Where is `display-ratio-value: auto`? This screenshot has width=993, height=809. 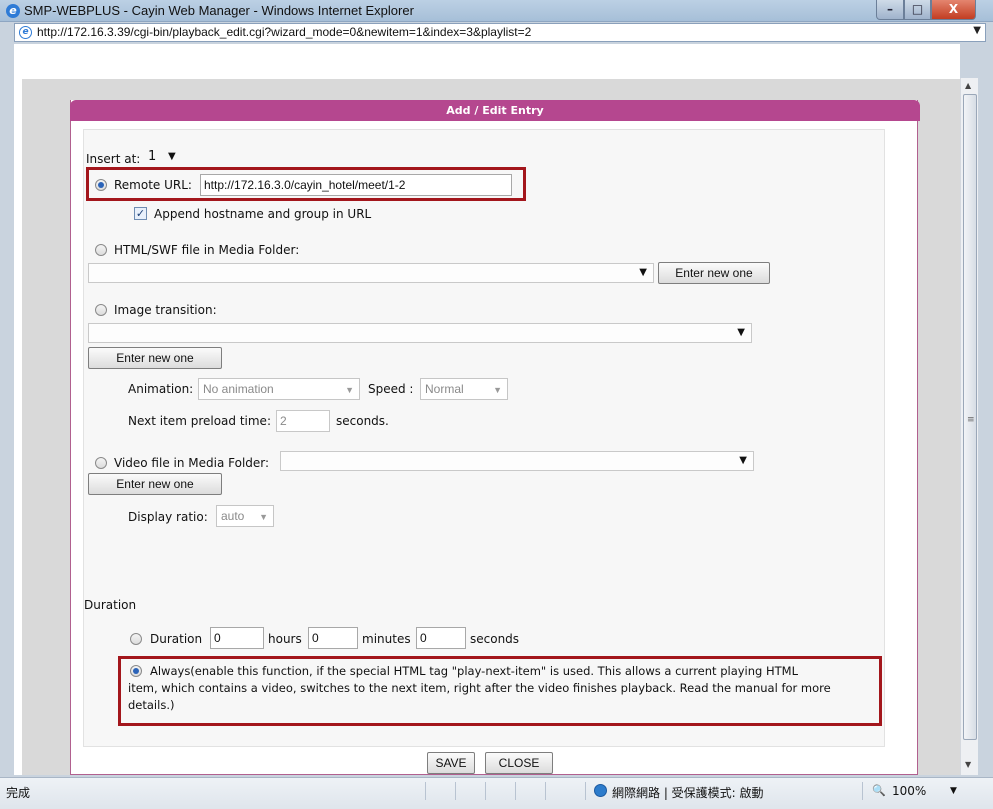
display-ratio-value: auto is located at coordinates (233, 516).